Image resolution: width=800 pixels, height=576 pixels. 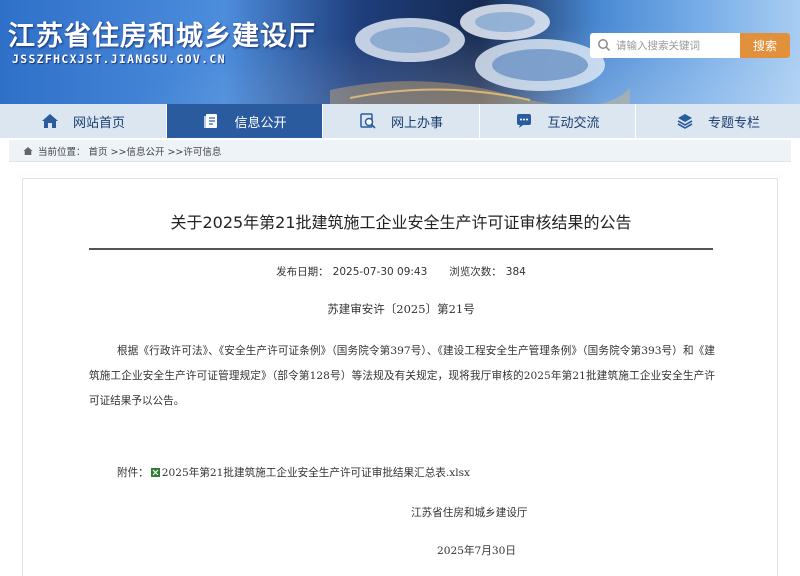 I want to click on search-icon, so click(x=604, y=45).